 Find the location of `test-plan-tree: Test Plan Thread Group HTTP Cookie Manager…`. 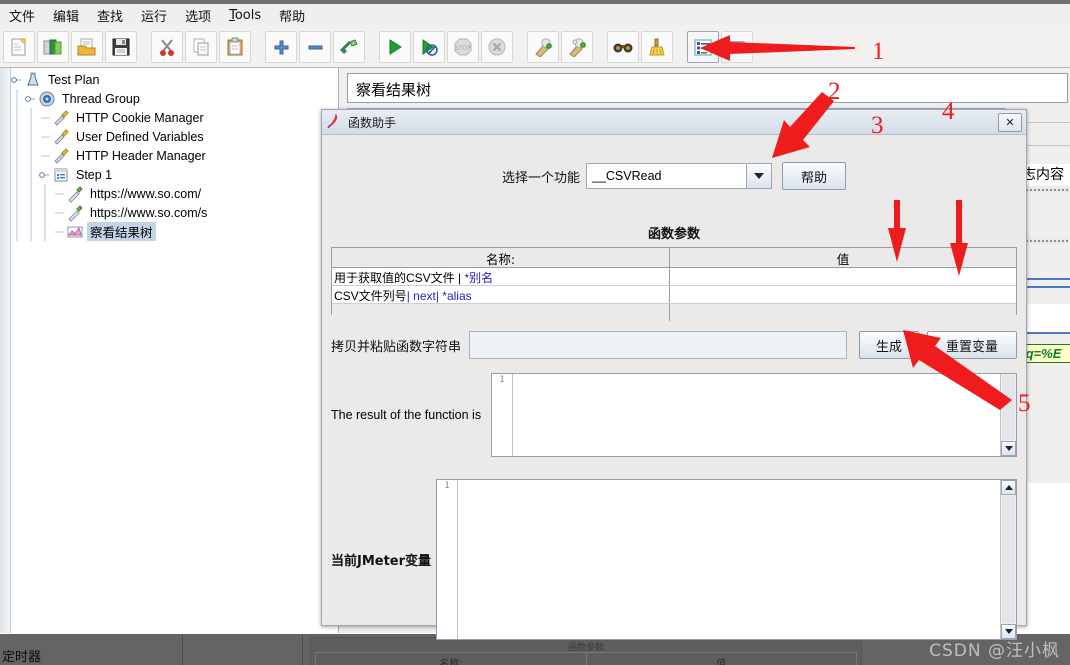

test-plan-tree: Test Plan Thread Group HTTP Cookie Manager… is located at coordinates (110, 155).